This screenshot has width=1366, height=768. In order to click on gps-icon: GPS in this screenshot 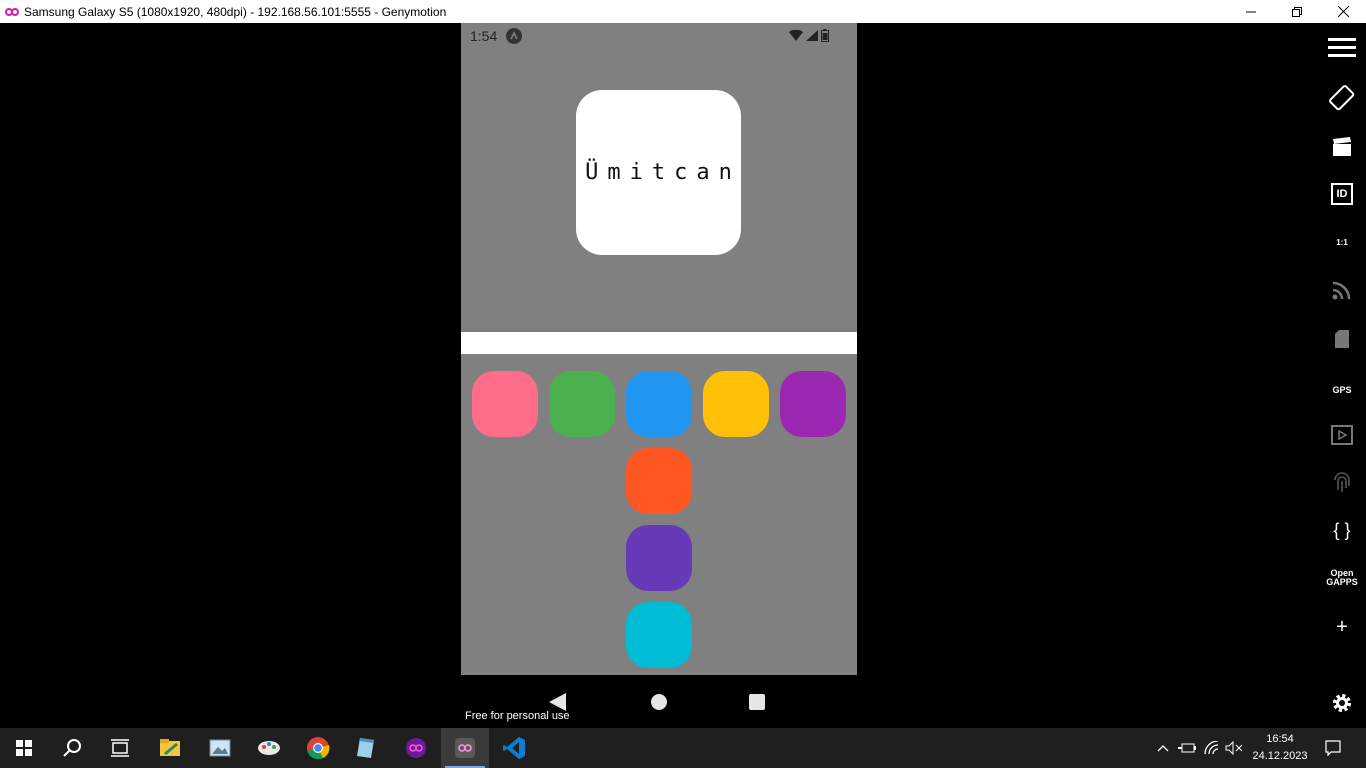, I will do `click(1342, 389)`.